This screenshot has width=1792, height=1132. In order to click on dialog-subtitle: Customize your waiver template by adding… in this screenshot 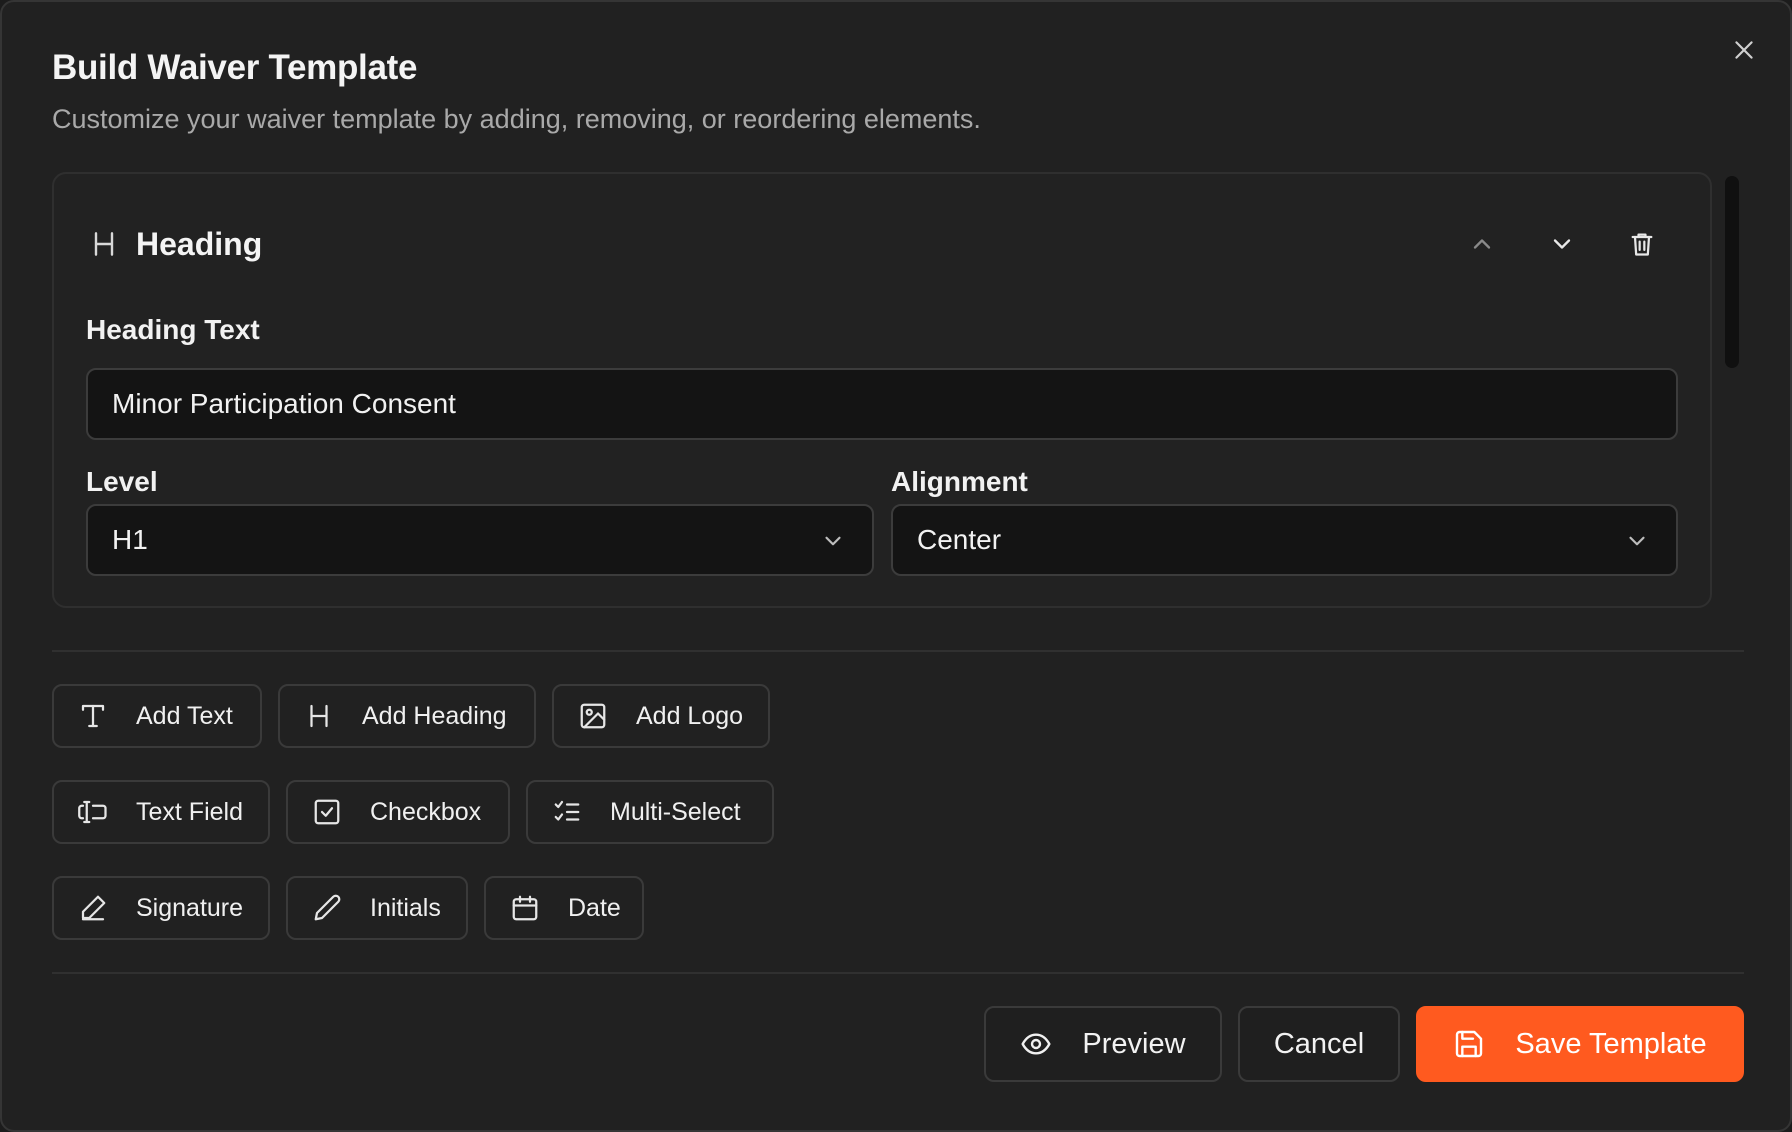, I will do `click(516, 119)`.